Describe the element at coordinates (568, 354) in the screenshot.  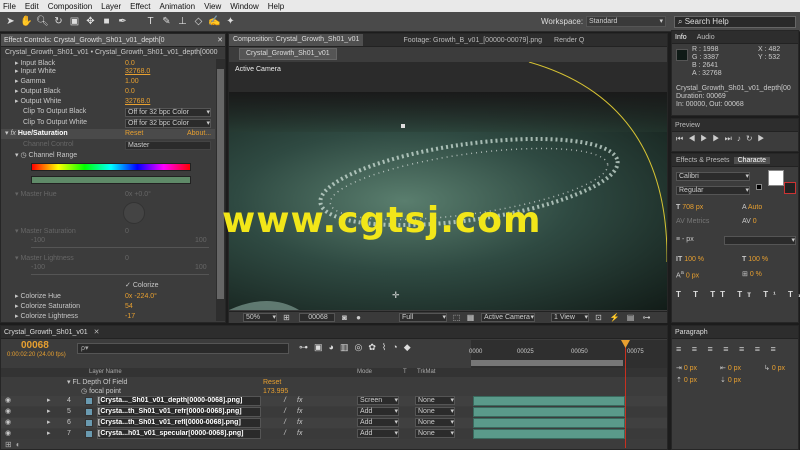
I see `timeline-ruler: 0000 00025 00050 00075` at that location.